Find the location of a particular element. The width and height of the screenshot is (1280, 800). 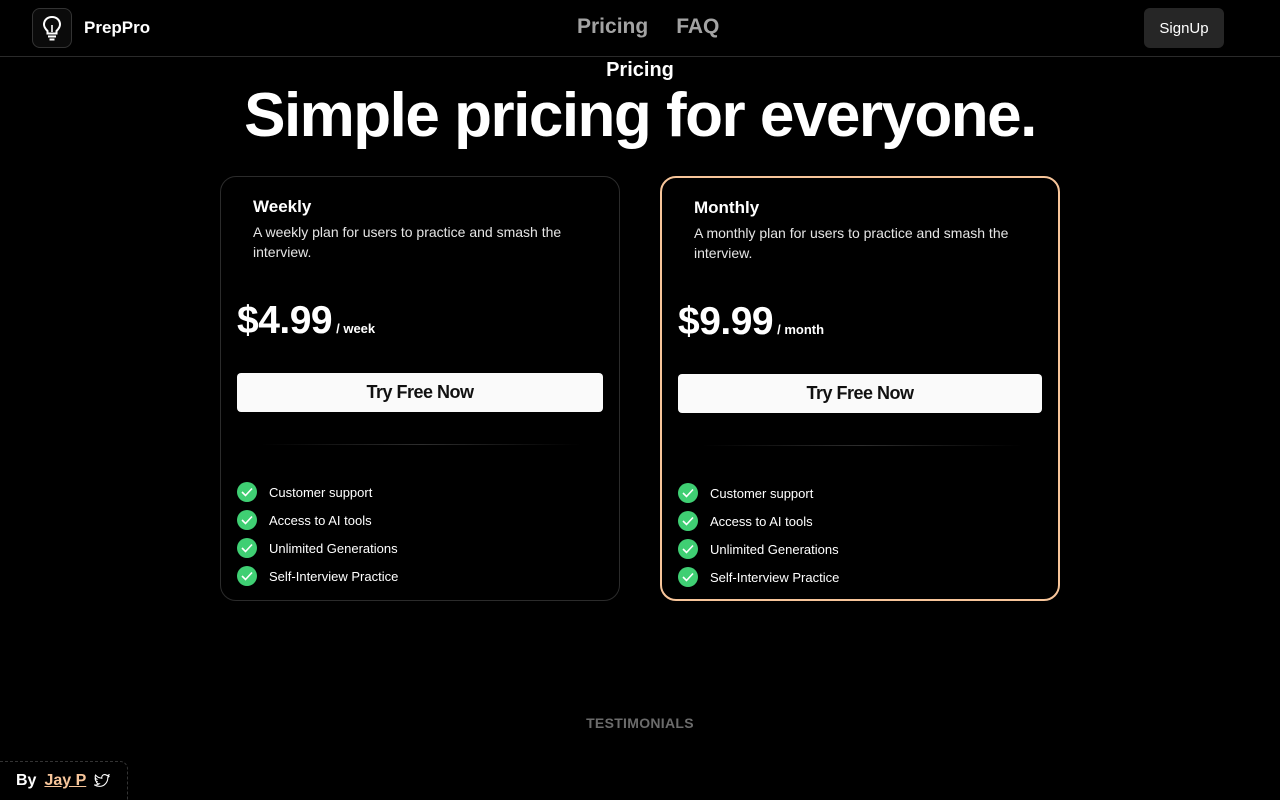

logo is located at coordinates (52, 28).